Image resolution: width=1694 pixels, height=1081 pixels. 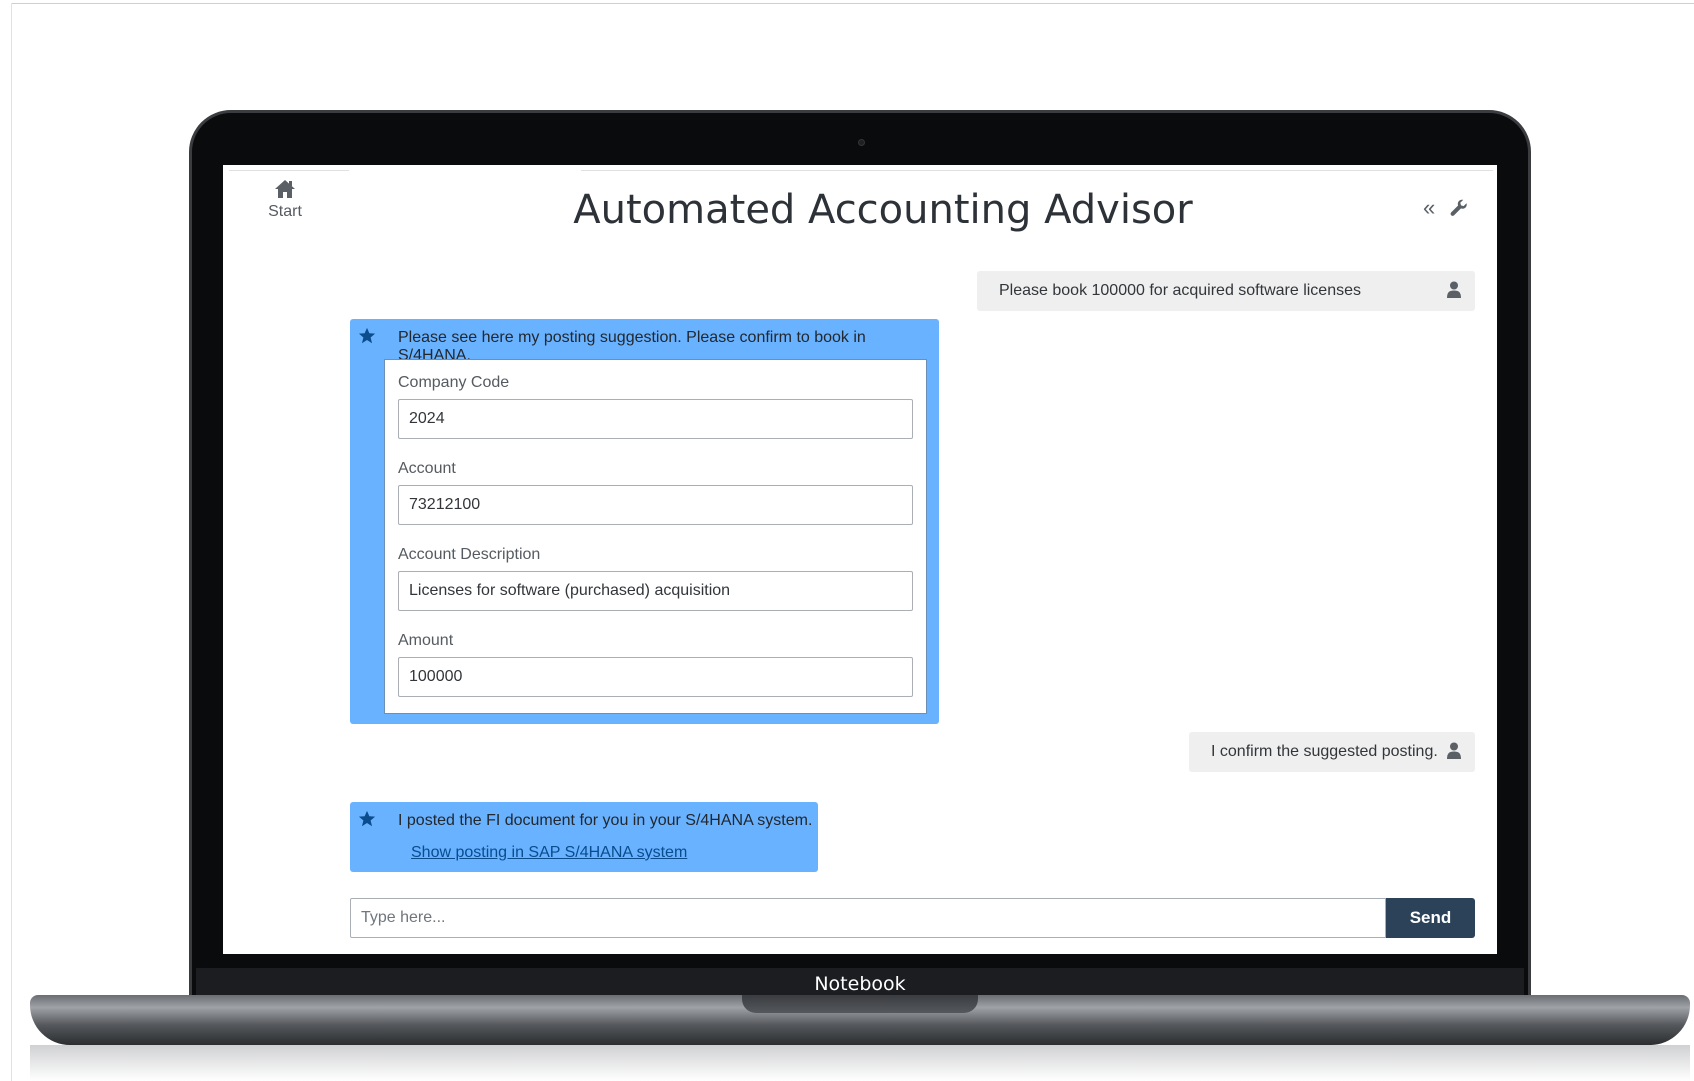 I want to click on company-code-field, so click(x=655, y=419).